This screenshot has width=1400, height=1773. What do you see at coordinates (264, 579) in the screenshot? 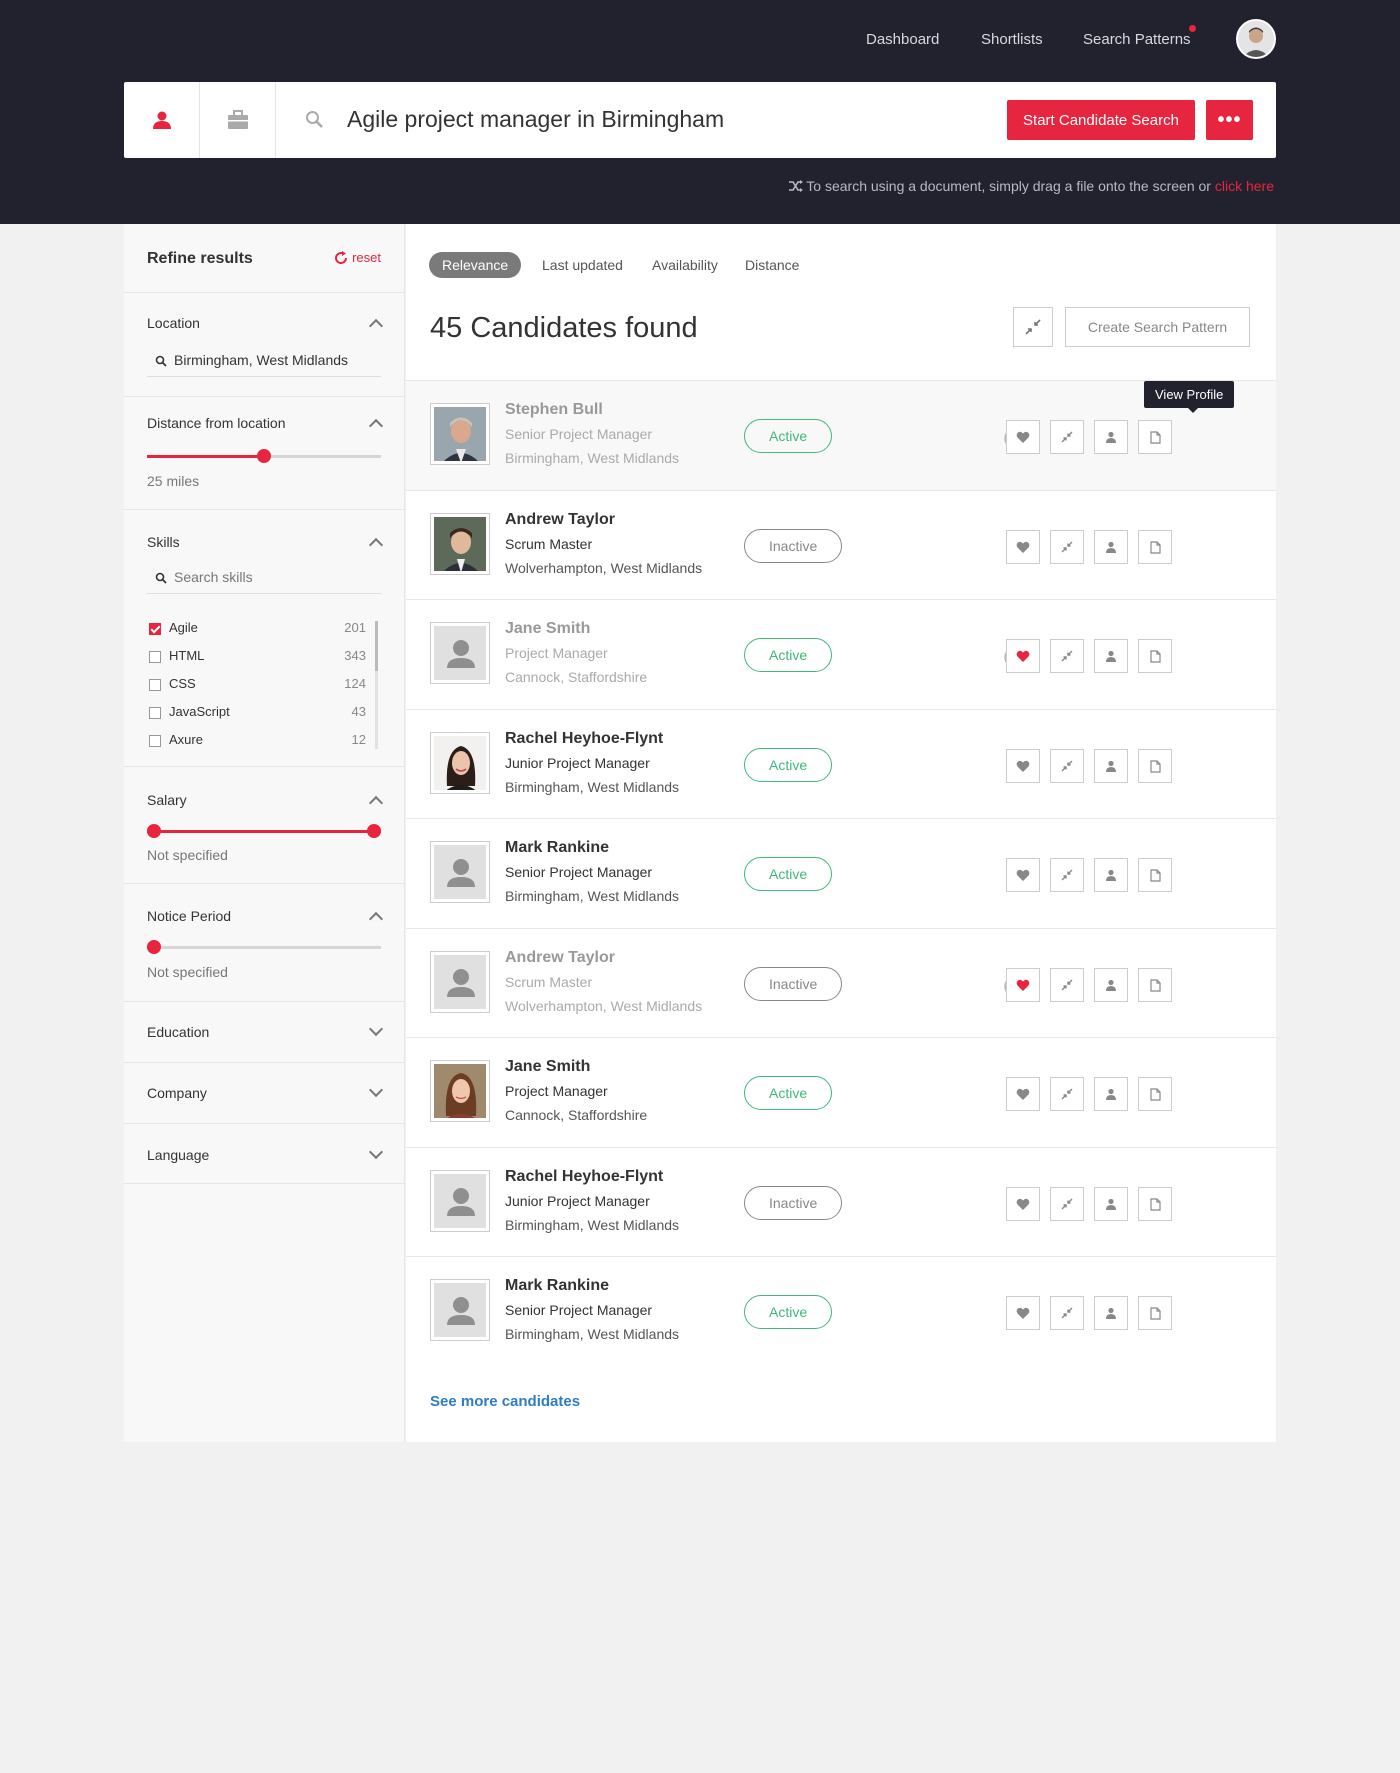
I see `skills-search-input: Search skills` at bounding box center [264, 579].